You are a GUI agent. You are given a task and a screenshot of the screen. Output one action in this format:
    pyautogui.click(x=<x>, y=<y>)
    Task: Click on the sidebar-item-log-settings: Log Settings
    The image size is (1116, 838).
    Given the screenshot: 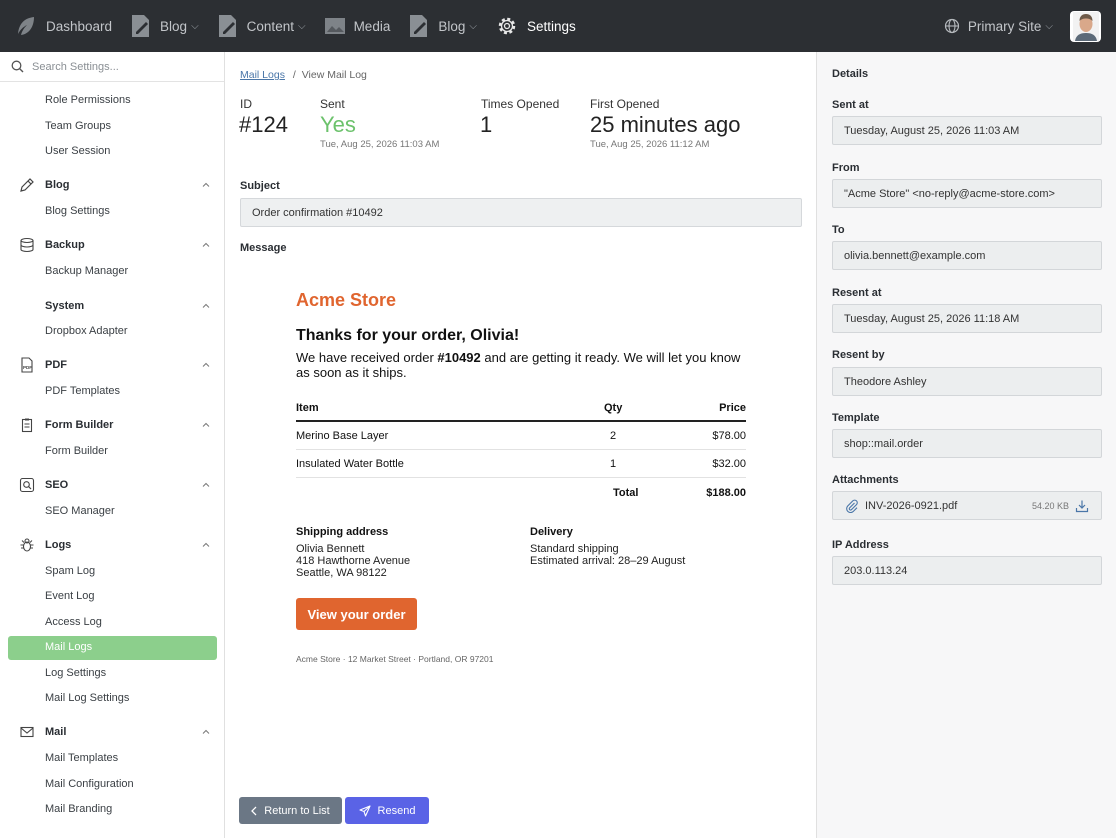 What is the action you would take?
    pyautogui.click(x=75, y=673)
    